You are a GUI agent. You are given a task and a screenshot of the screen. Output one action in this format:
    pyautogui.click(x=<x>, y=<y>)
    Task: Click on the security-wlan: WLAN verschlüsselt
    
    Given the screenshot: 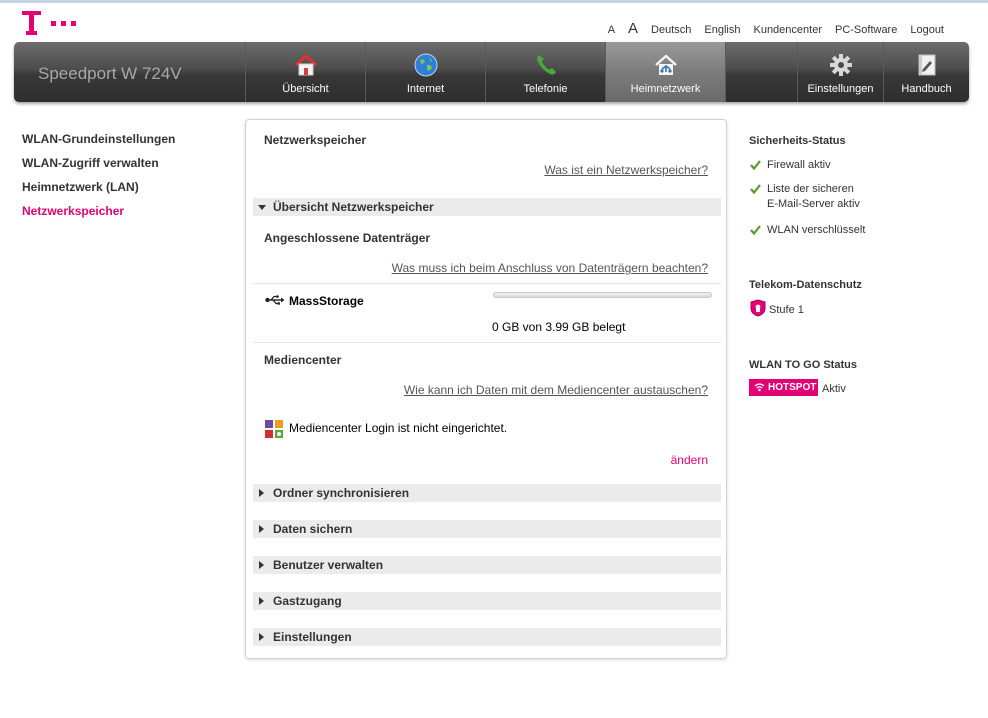 What is the action you would take?
    pyautogui.click(x=816, y=230)
    